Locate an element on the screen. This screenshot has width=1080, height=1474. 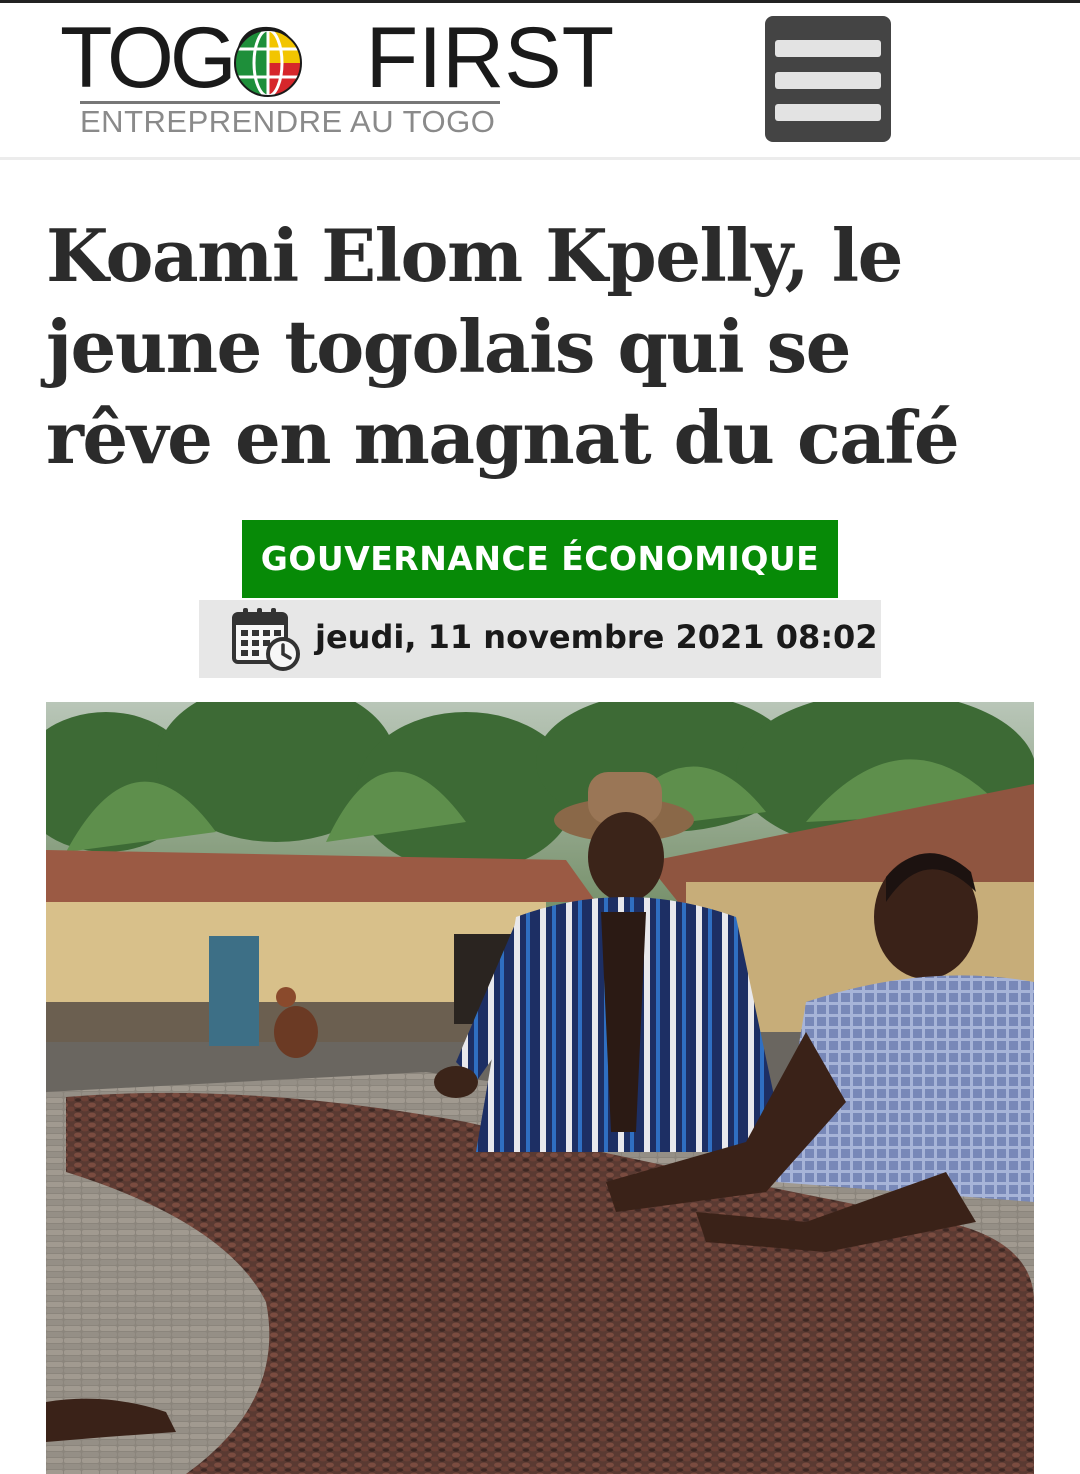
category-badge: GOUVERNANCE ÉCONOMIQUE is located at coordinates (540, 559).